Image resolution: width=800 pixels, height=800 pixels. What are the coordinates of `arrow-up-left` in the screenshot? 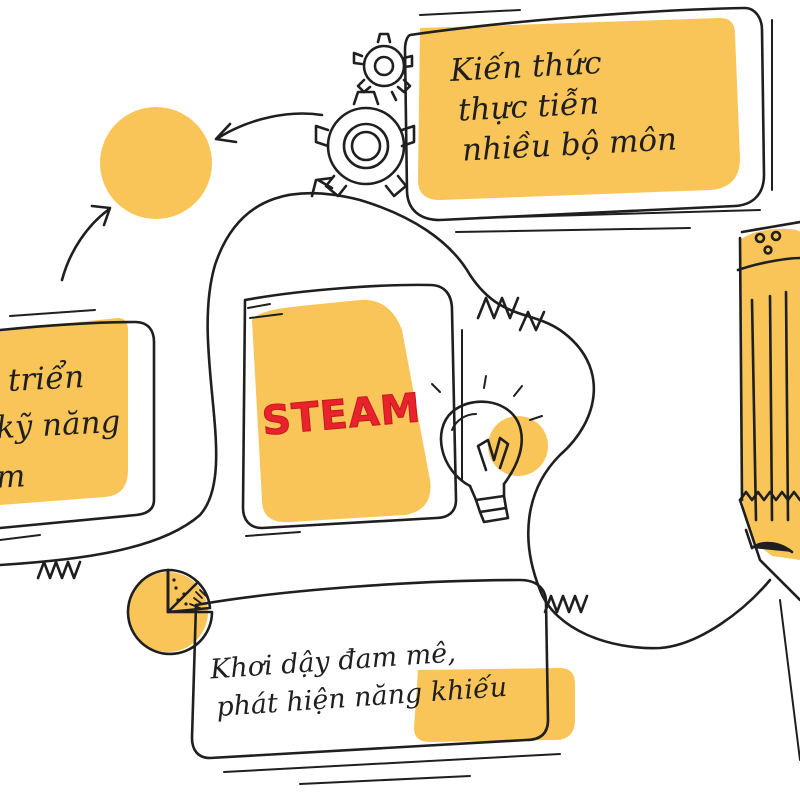 It's located at (85, 245).